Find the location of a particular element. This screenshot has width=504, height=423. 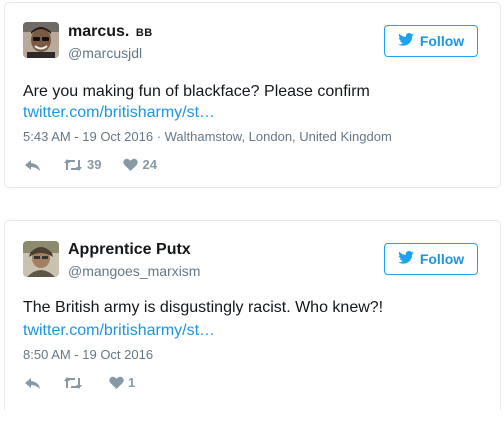

like-button: 24 is located at coordinates (140, 164).